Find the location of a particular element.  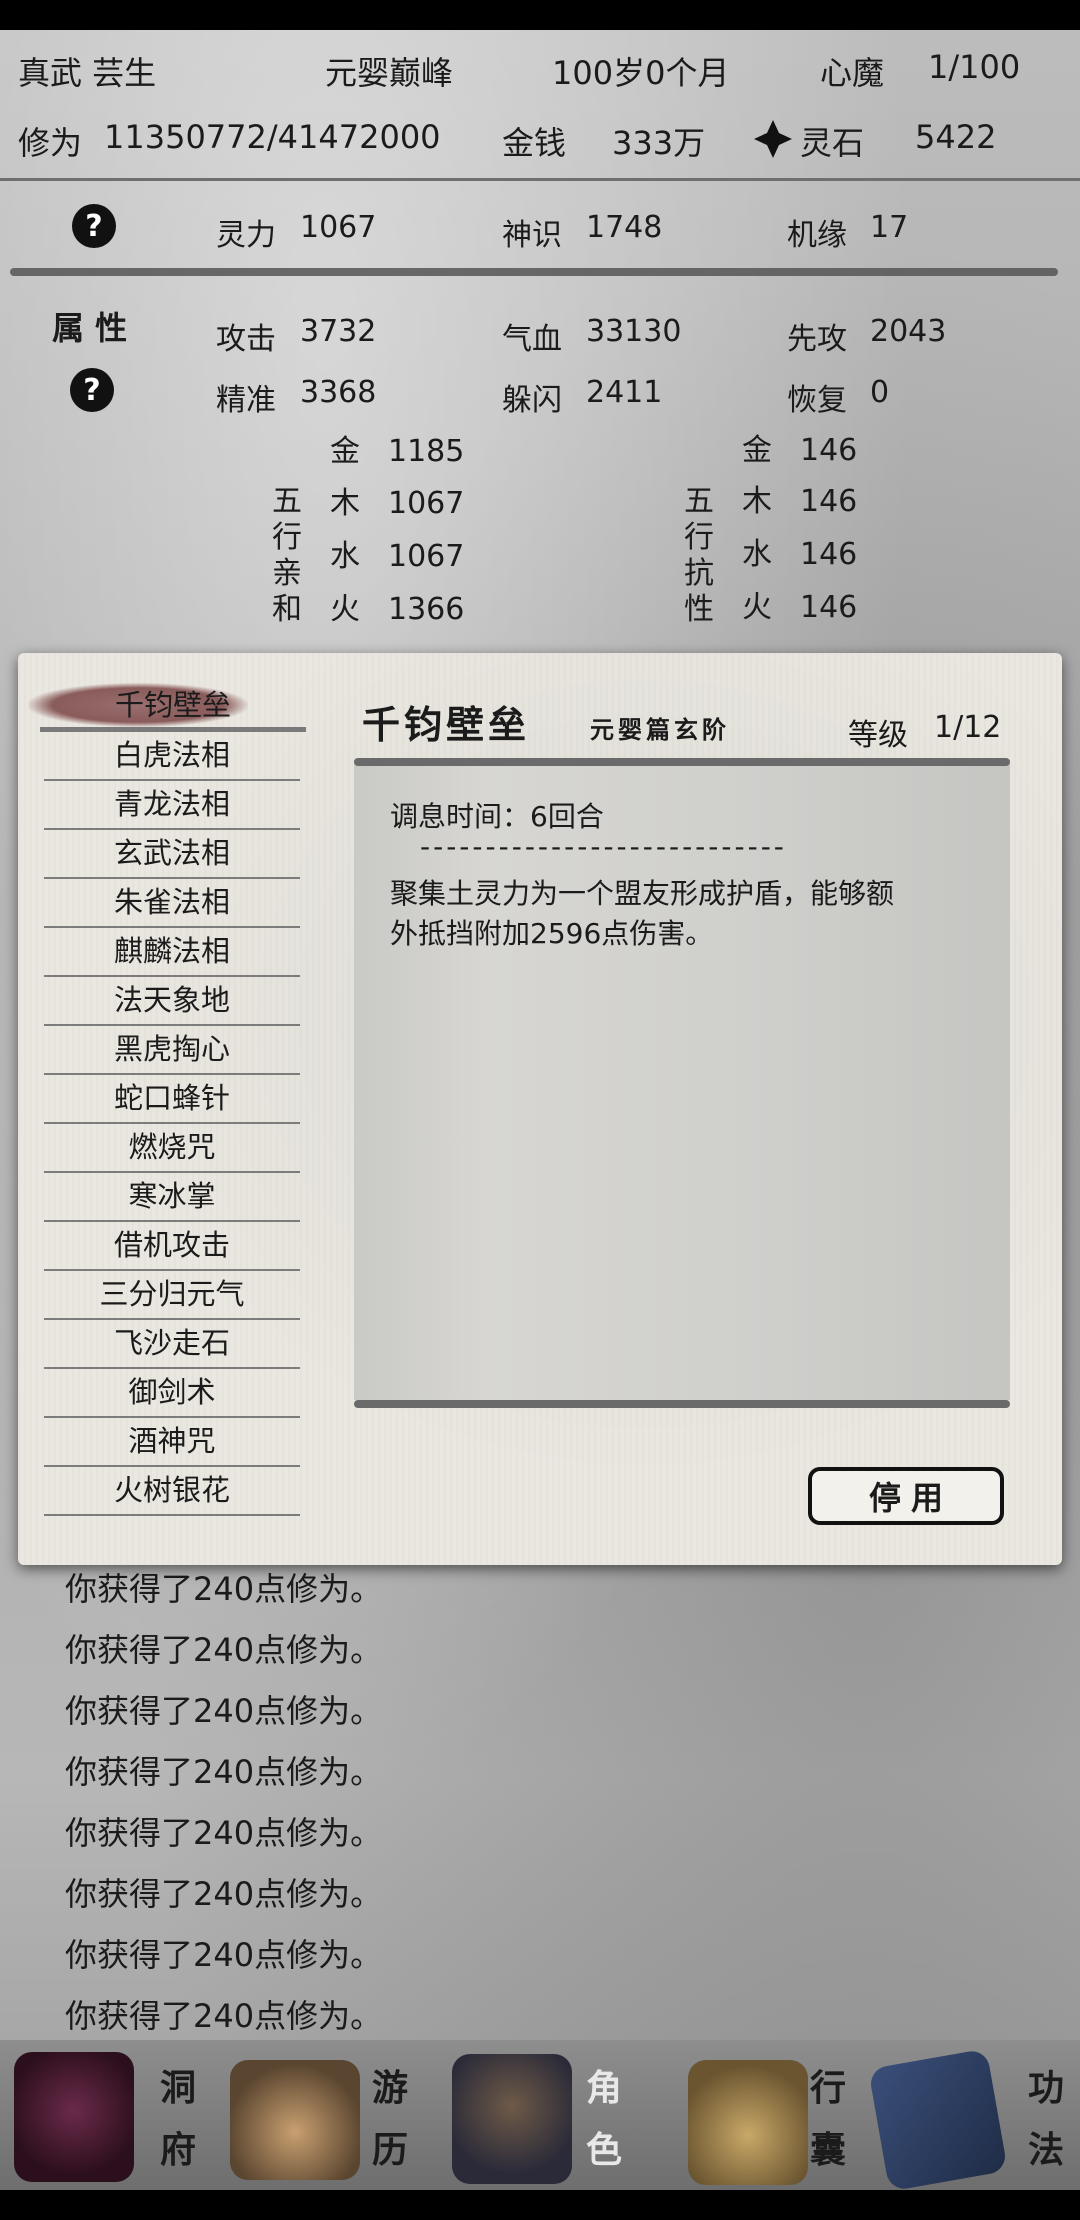

skill-item: 青龙法相 is located at coordinates (172, 805).